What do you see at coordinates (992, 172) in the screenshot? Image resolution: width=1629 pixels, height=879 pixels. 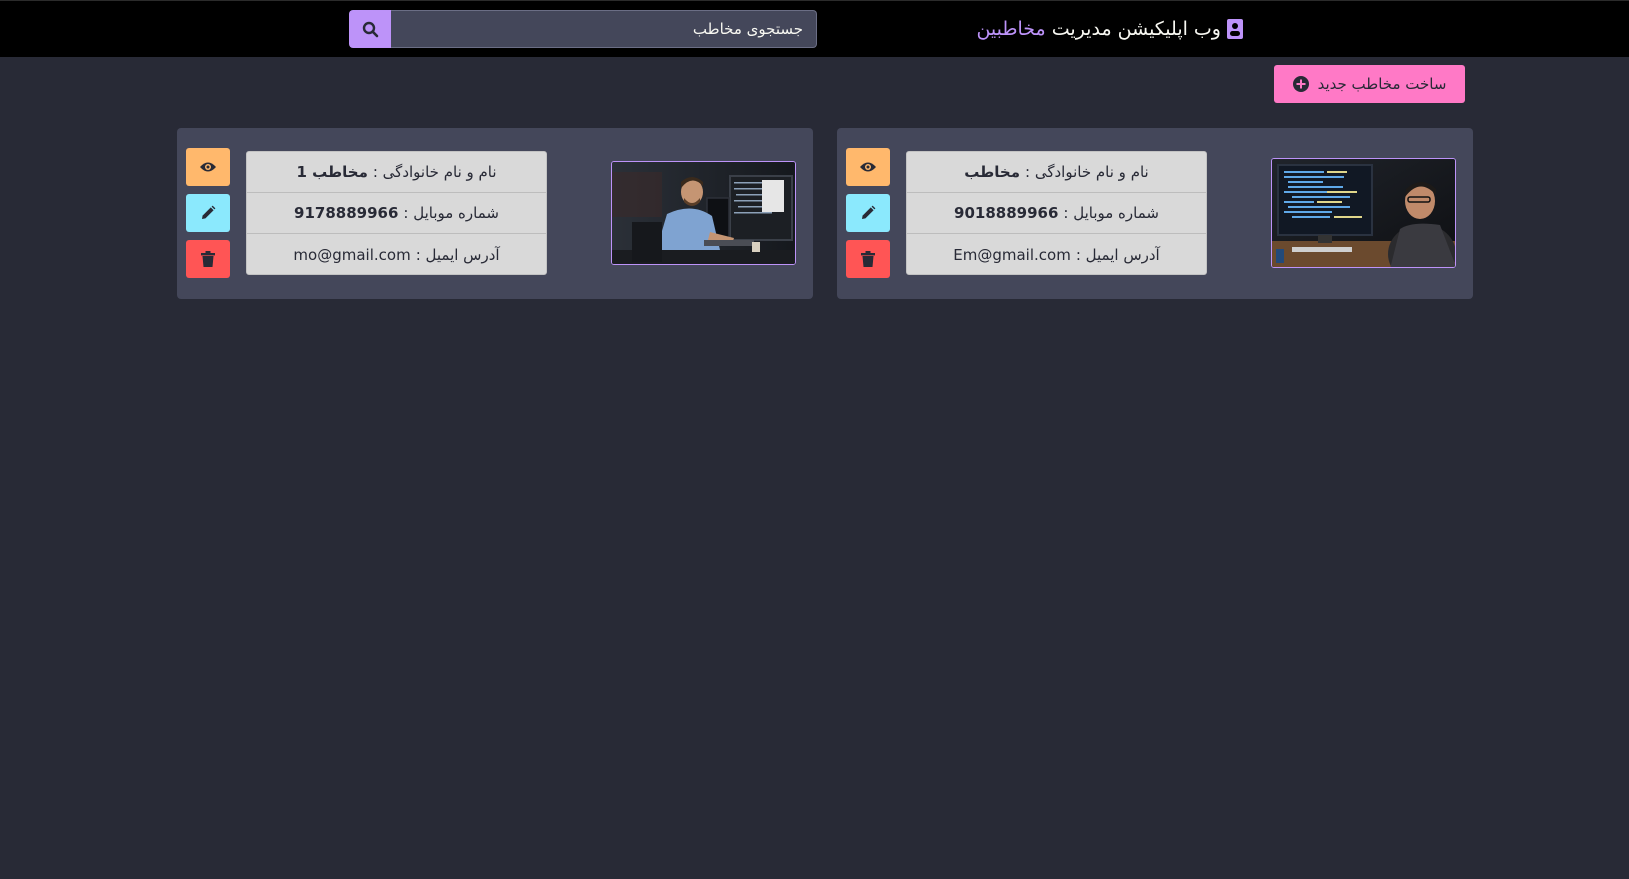 I see `contact-name: مخاطب` at bounding box center [992, 172].